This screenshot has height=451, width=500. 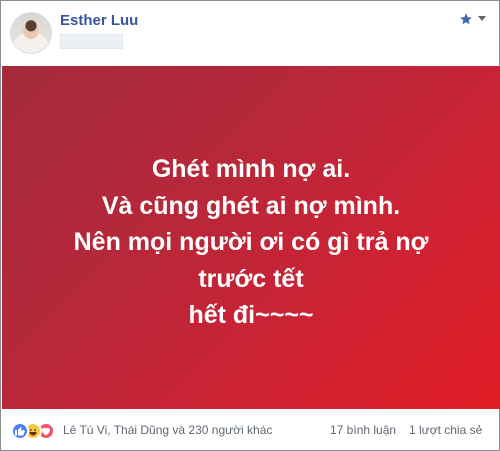 I want to click on post-text-line: Nên mọi người ơi có gì trả nợ, so click(x=251, y=242).